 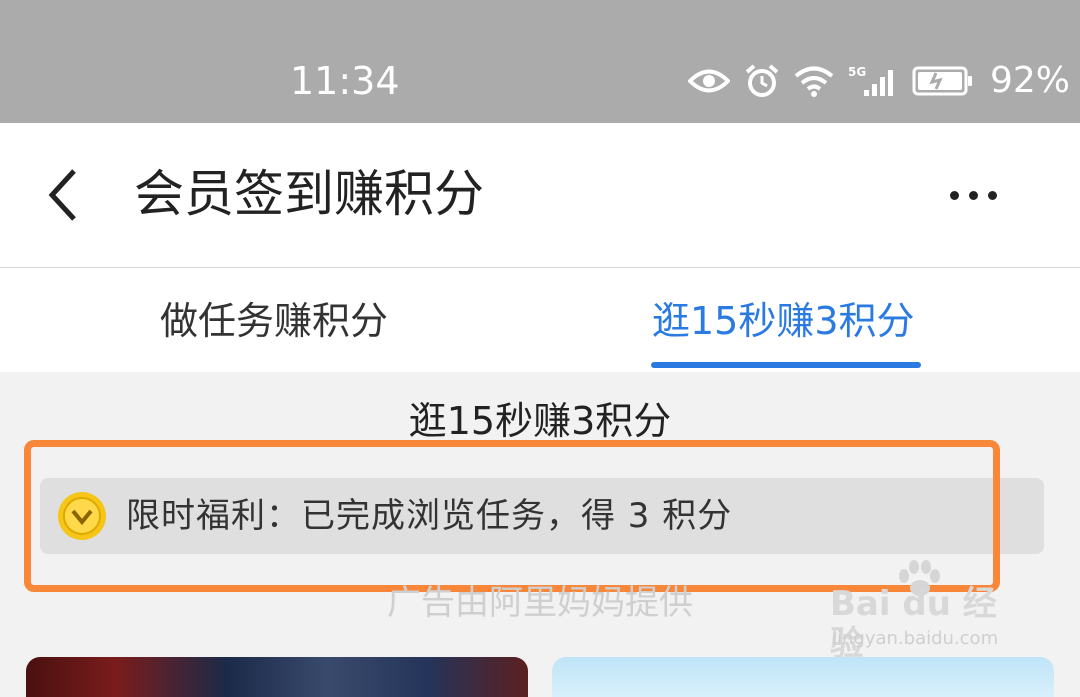 I want to click on baidu-jingyan-watermark: Bai du 经验 jingyan.baidu.com, so click(x=930, y=612).